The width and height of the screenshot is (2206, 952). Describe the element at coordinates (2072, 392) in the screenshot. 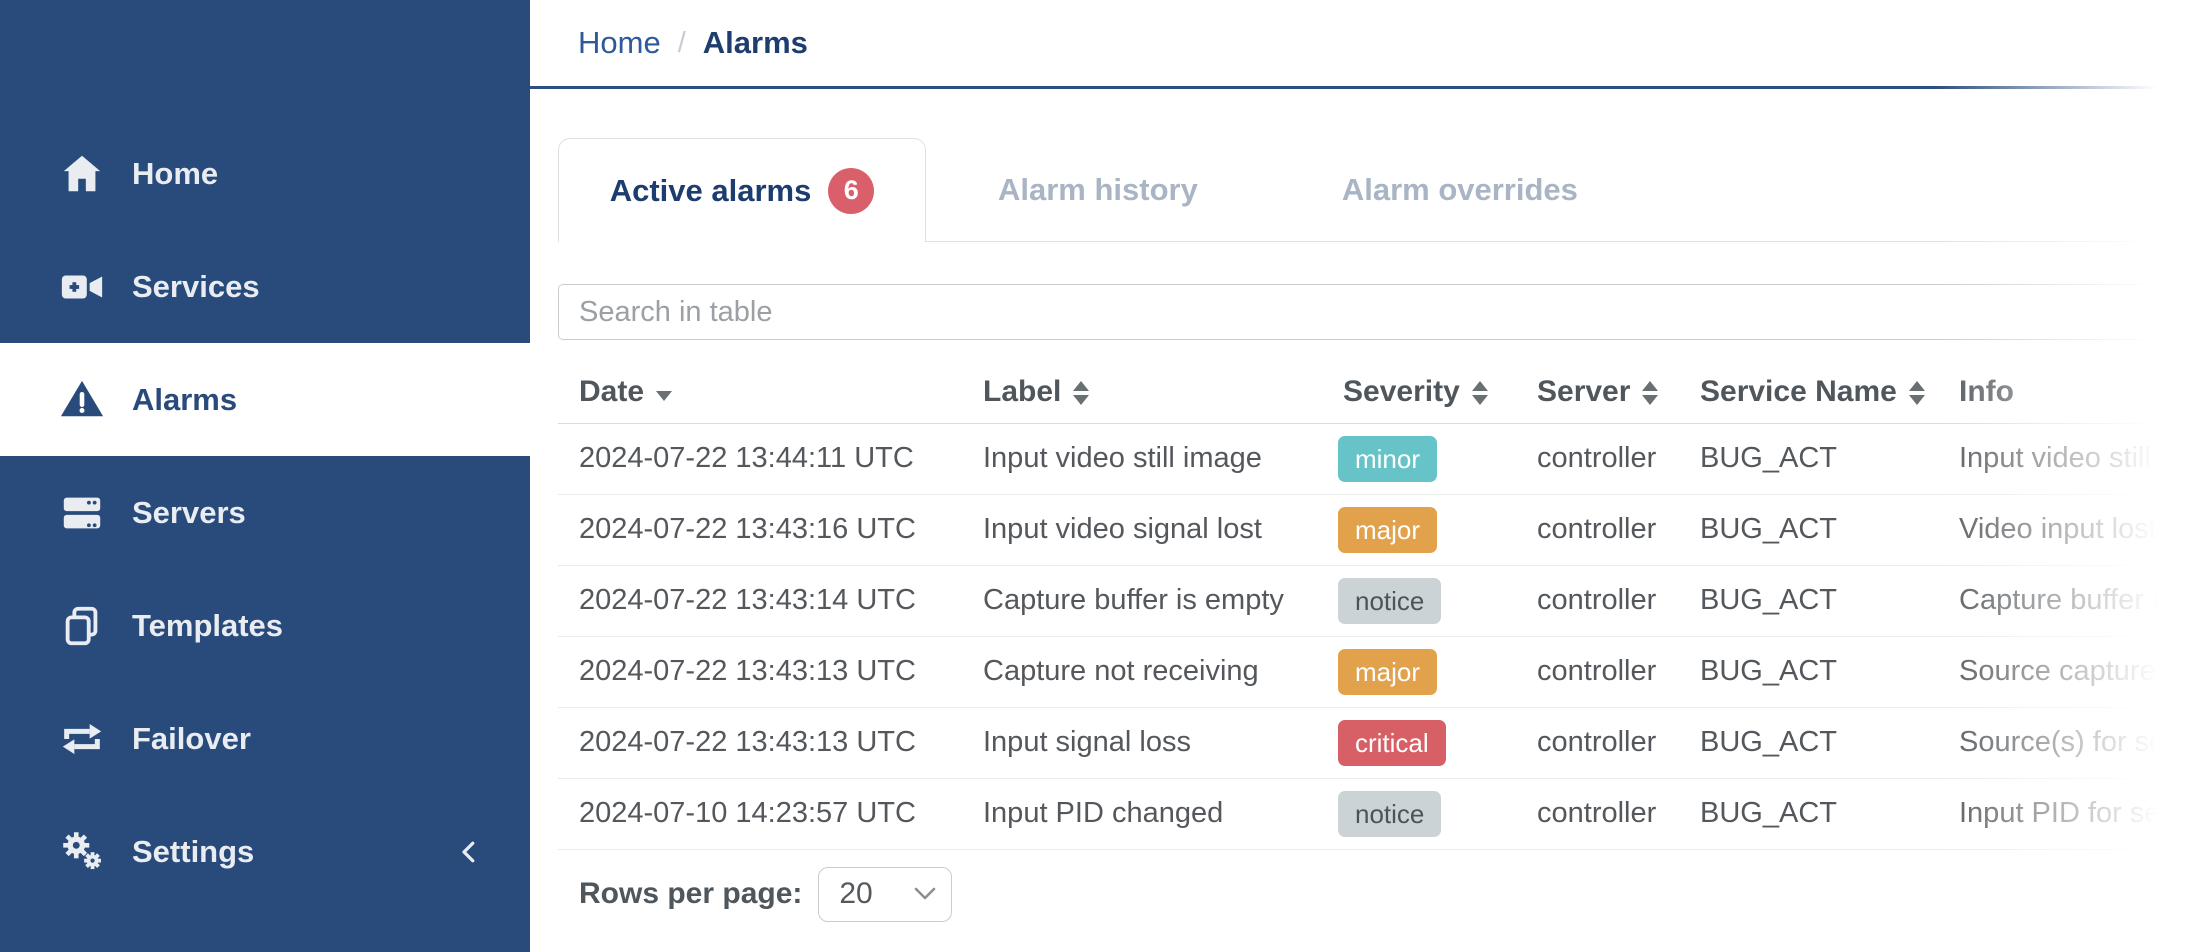

I see `column-header-info: Info` at that location.